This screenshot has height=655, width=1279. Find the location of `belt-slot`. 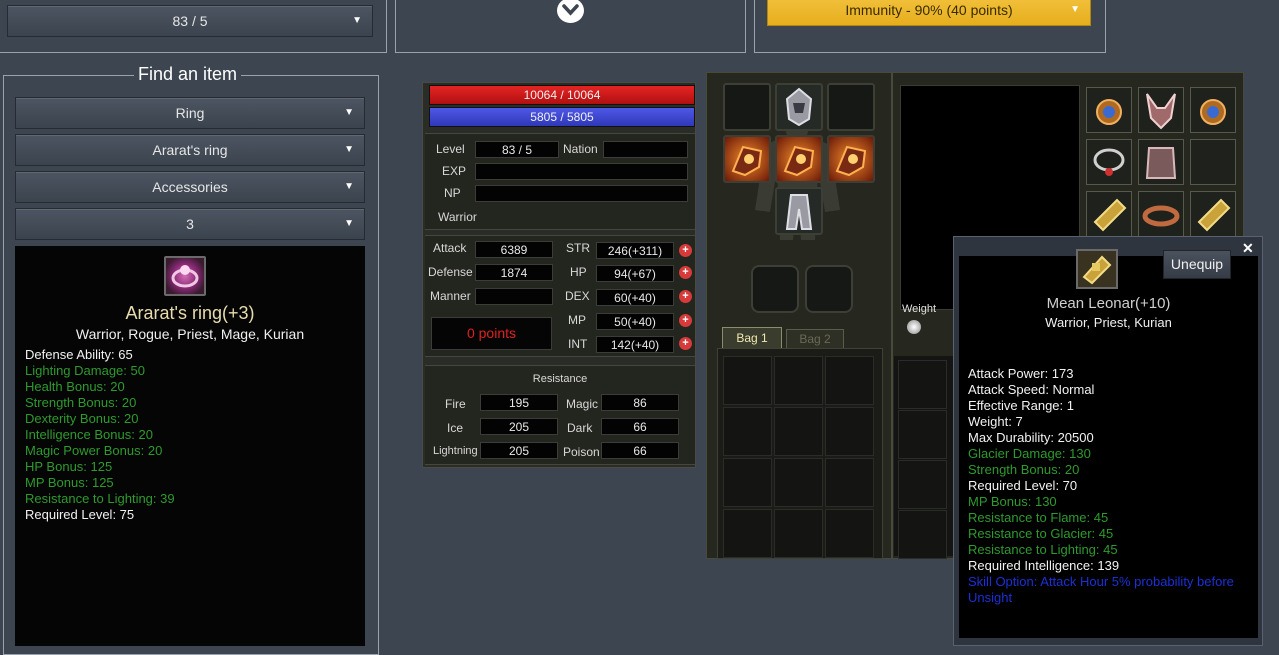

belt-slot is located at coordinates (1161, 214).